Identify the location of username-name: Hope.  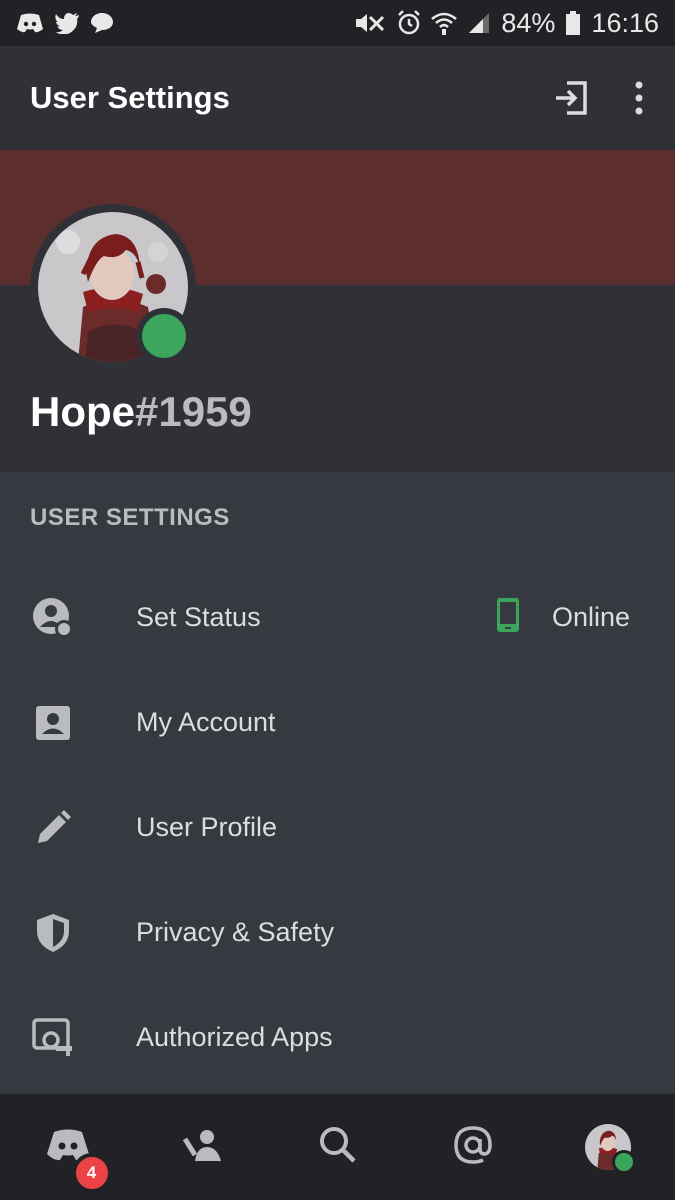
(82, 411).